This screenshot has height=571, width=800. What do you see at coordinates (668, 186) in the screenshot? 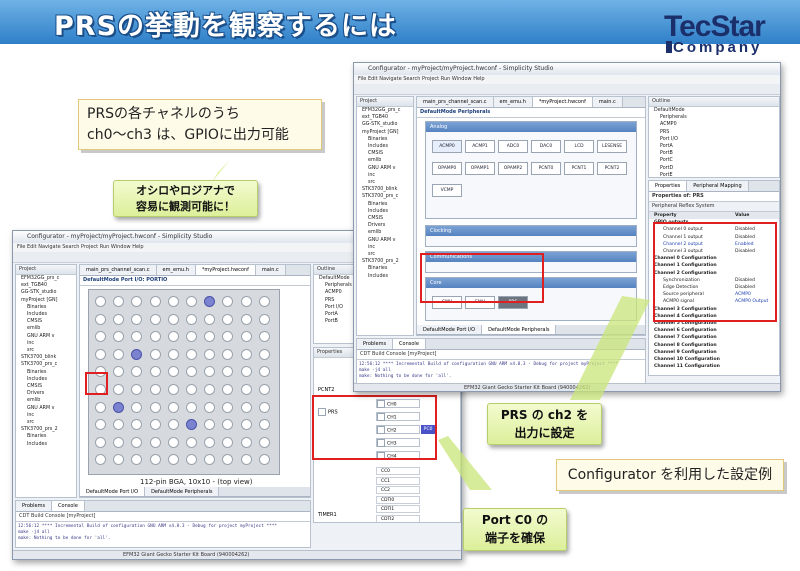
I see `tab: Properties` at bounding box center [668, 186].